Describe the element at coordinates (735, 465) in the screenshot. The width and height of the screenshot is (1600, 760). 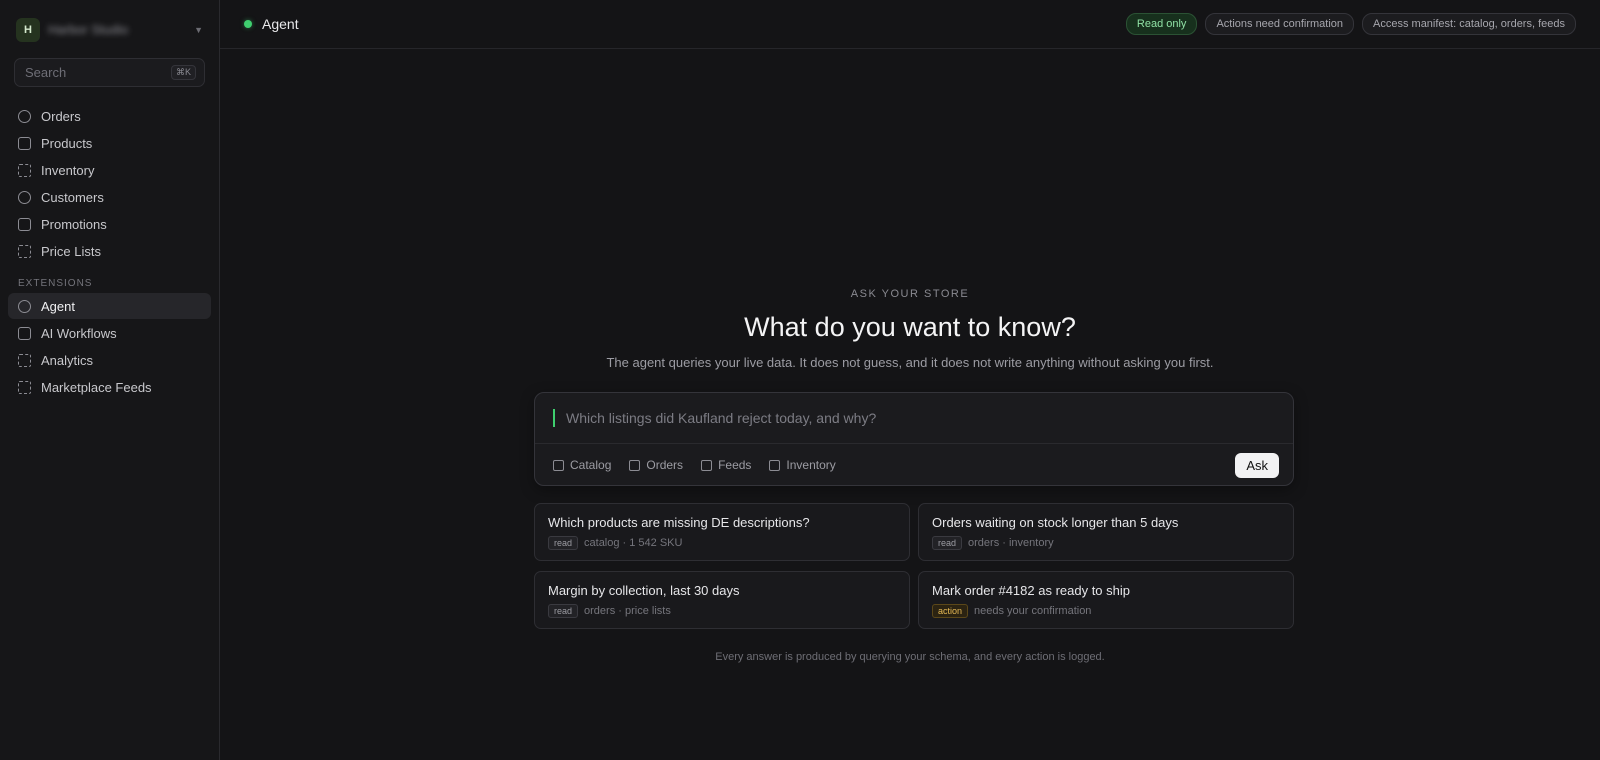
I see `scope-label: Feeds` at that location.